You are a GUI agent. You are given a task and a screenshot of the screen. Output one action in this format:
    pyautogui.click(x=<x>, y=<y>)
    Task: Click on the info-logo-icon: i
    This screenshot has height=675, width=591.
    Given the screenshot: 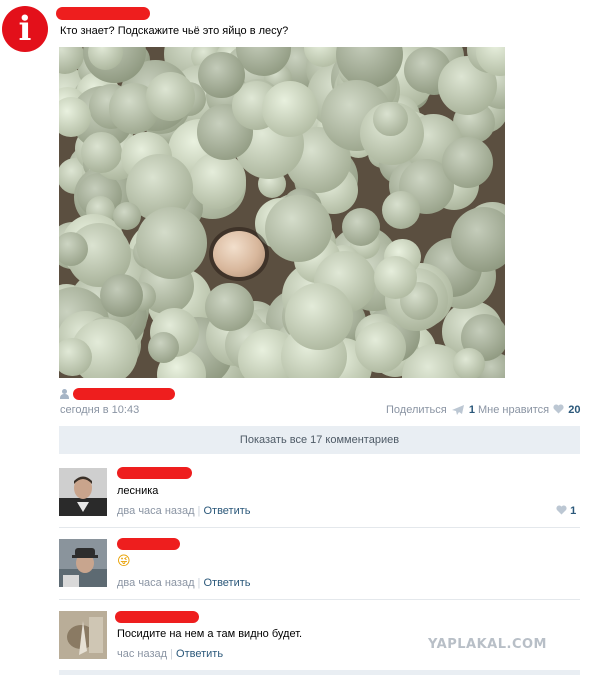 What is the action you would take?
    pyautogui.click(x=25, y=29)
    